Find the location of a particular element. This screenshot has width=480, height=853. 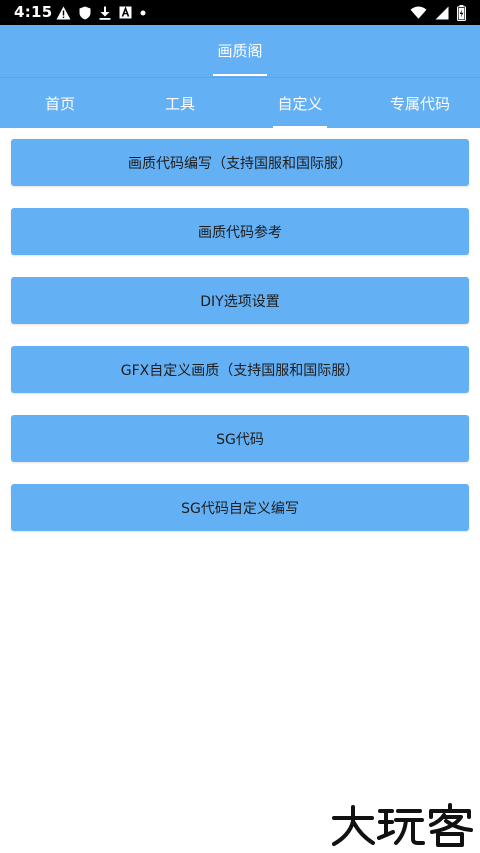

status-bar: 4:15 is located at coordinates (240, 12).